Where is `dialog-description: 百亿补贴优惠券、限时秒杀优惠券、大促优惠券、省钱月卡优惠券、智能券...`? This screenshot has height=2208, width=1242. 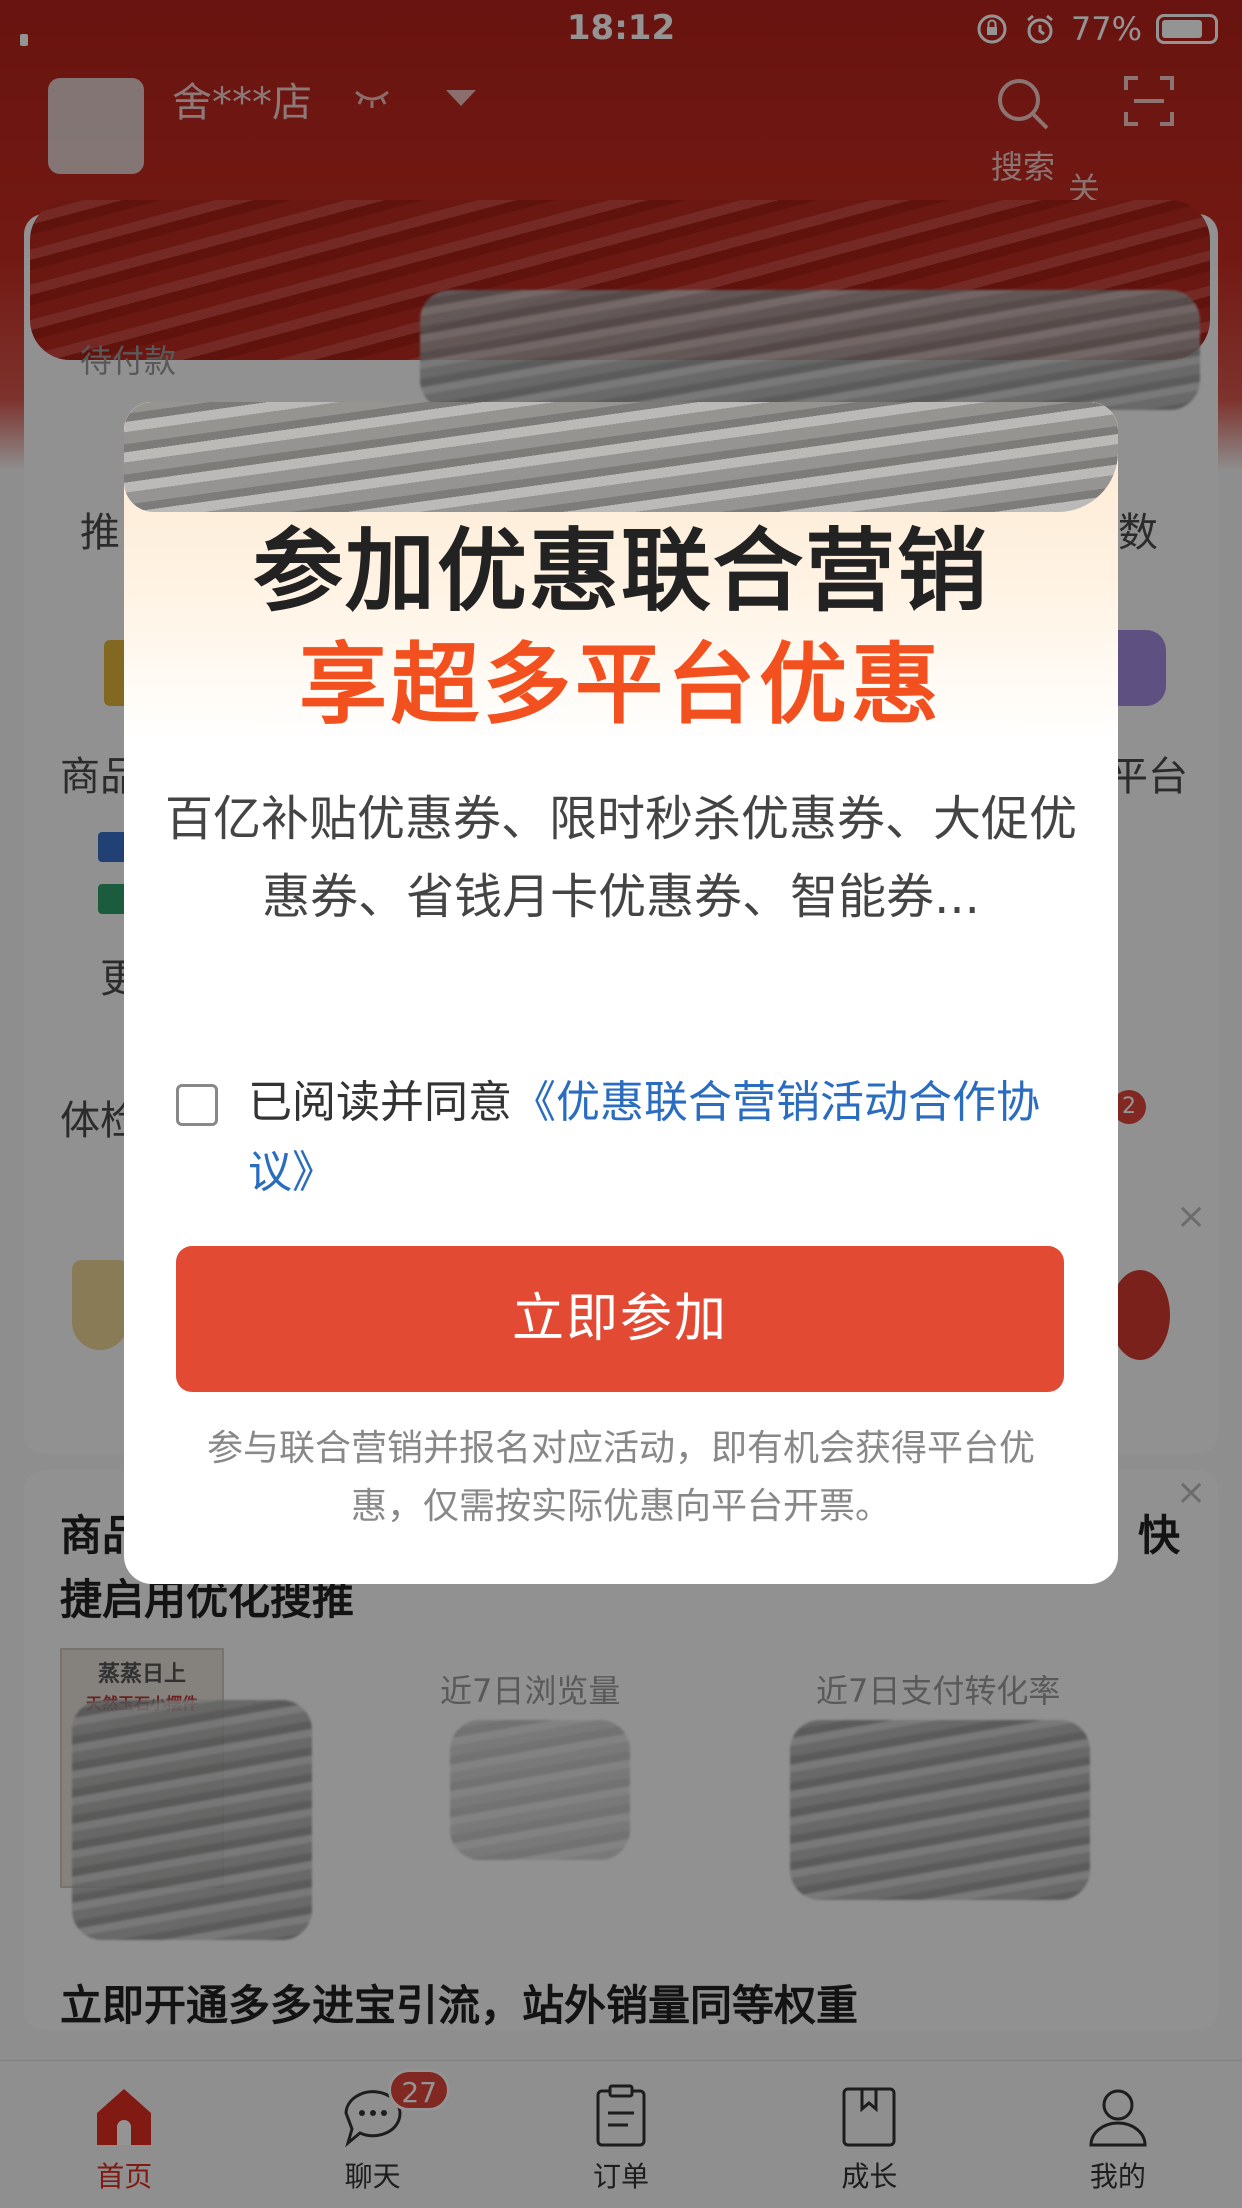 dialog-description: 百亿补贴优惠券、限时秒杀优惠券、大促优惠券、省钱月卡优惠券、智能券... is located at coordinates (620, 858).